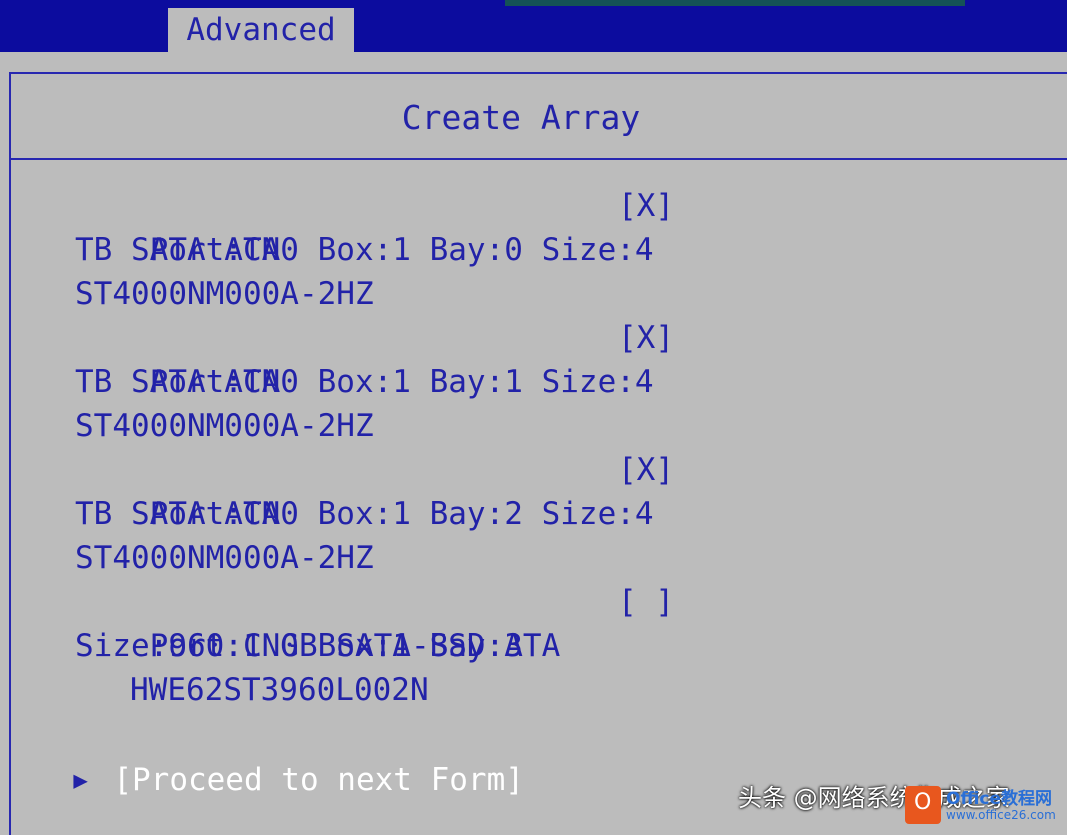 This screenshot has height=835, width=1067. Describe the element at coordinates (1001, 815) in the screenshot. I see `watermark-url: www.office26.com` at that location.